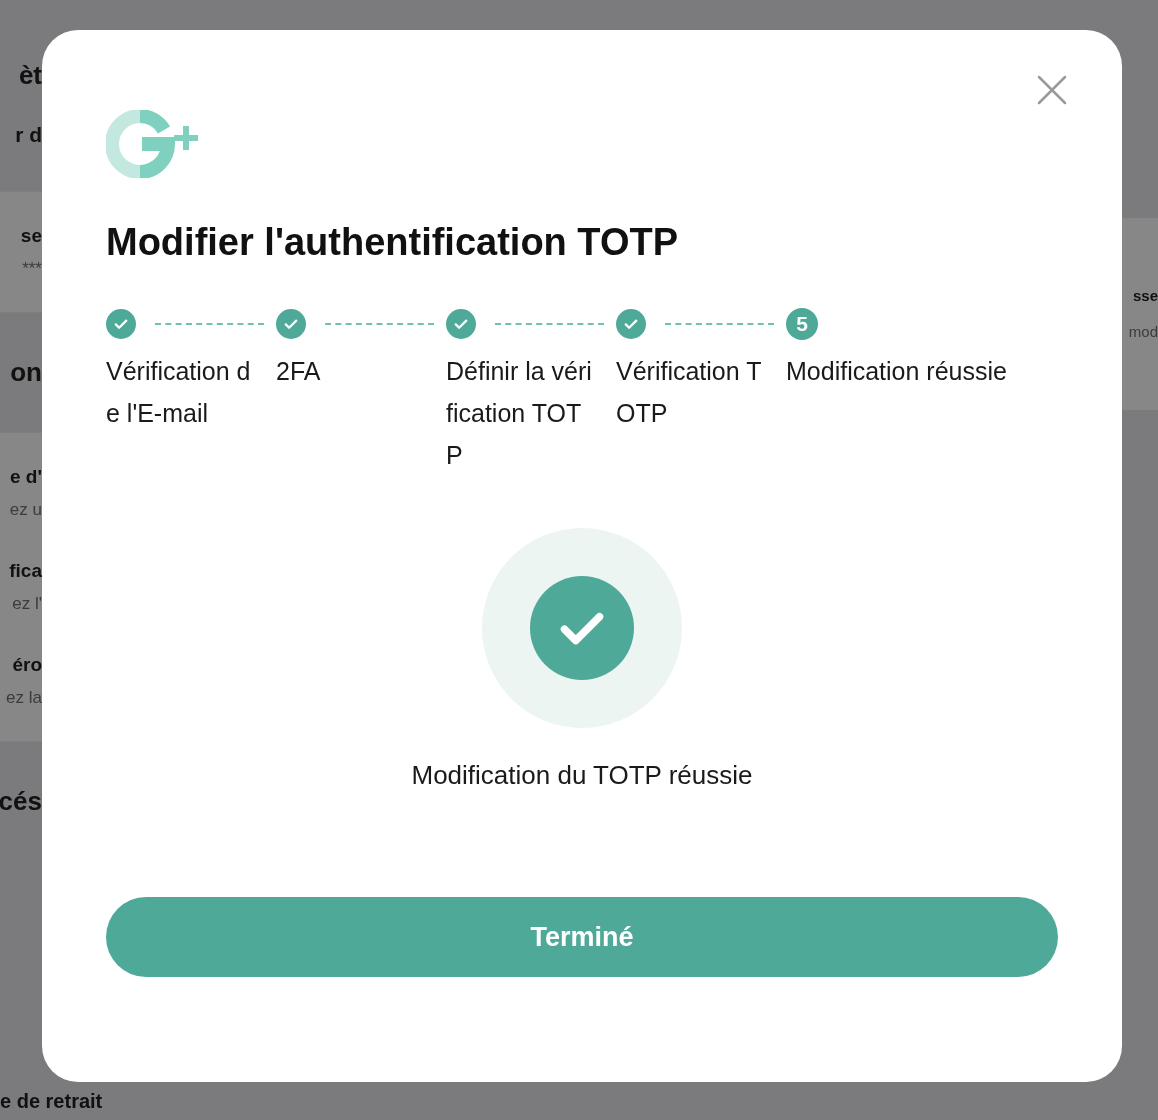 Image resolution: width=1158 pixels, height=1120 pixels. What do you see at coordinates (1145, 295) in the screenshot?
I see `setting-title: sse` at bounding box center [1145, 295].